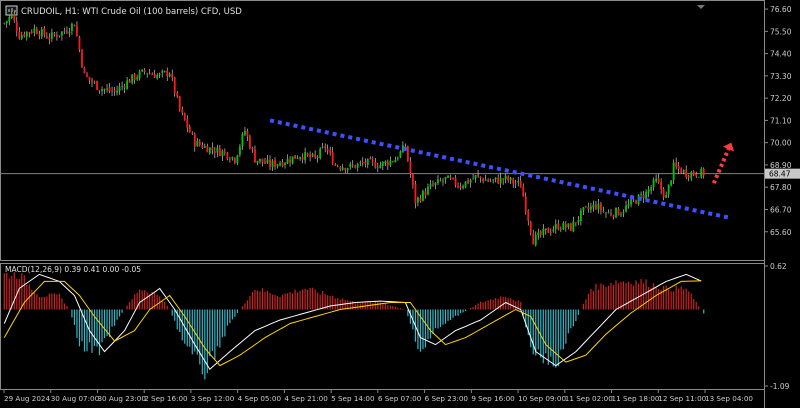 Image resolution: width=800 pixels, height=408 pixels. What do you see at coordinates (75, 398) in the screenshot?
I see `time-tick-label: 30 Aug 07:00` at bounding box center [75, 398].